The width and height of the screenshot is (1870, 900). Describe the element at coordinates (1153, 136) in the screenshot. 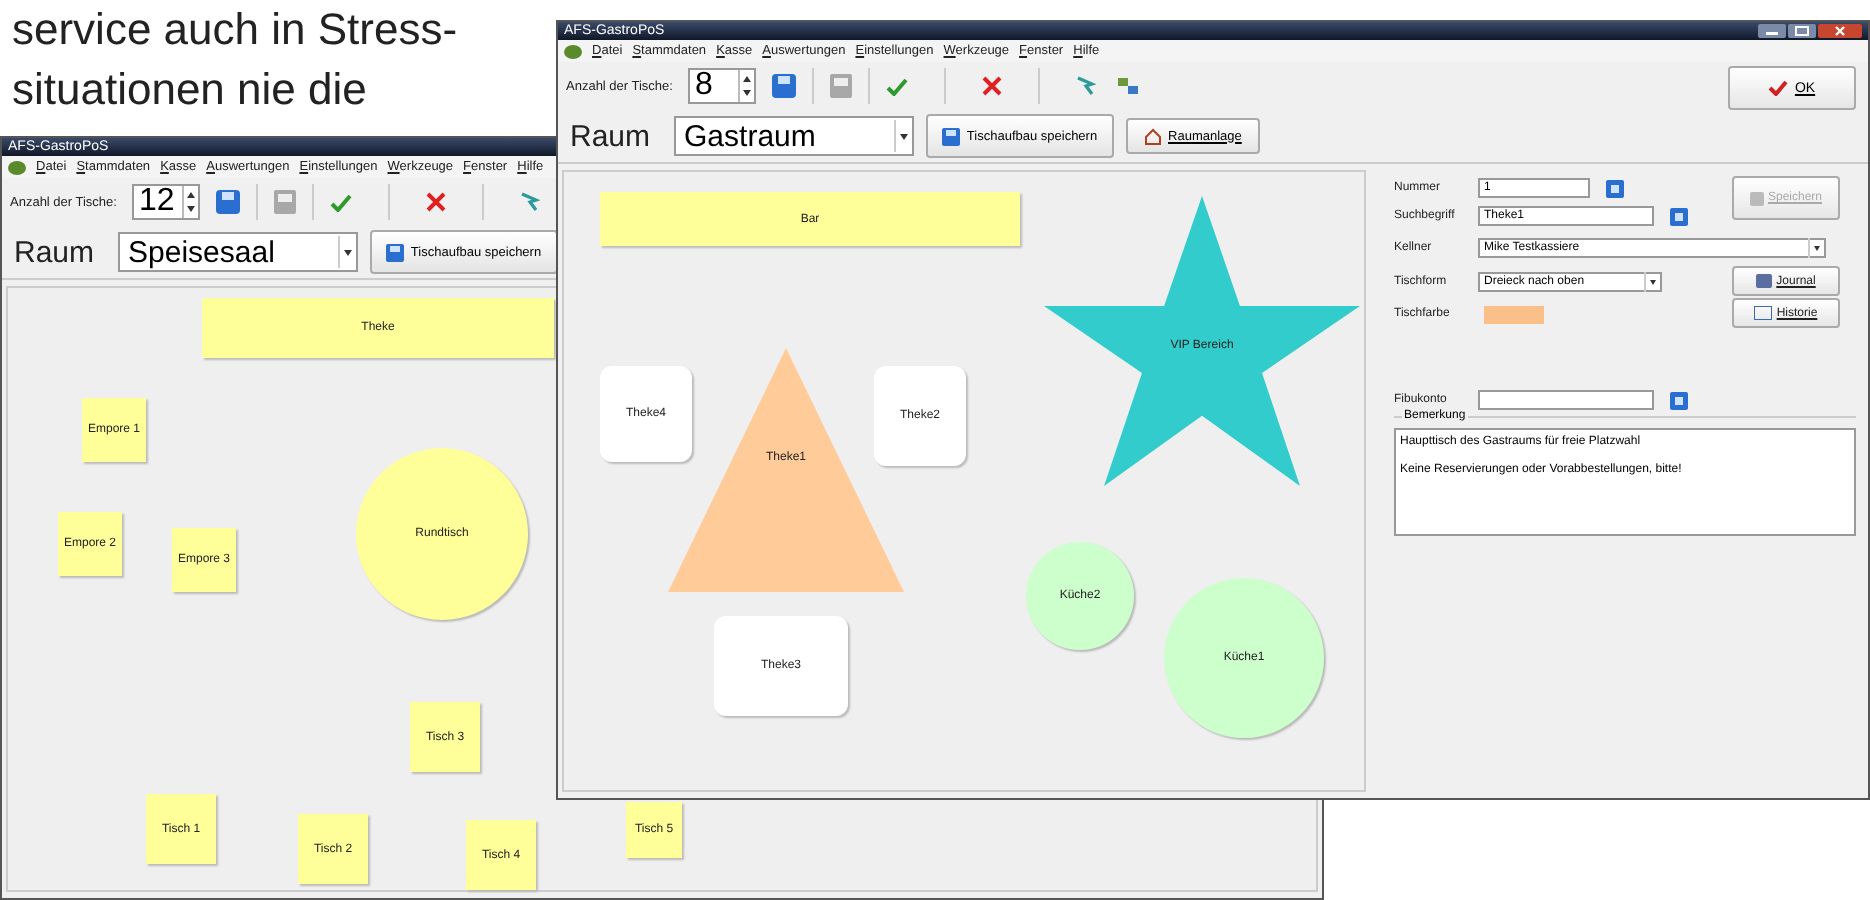

I see `house-icon` at that location.